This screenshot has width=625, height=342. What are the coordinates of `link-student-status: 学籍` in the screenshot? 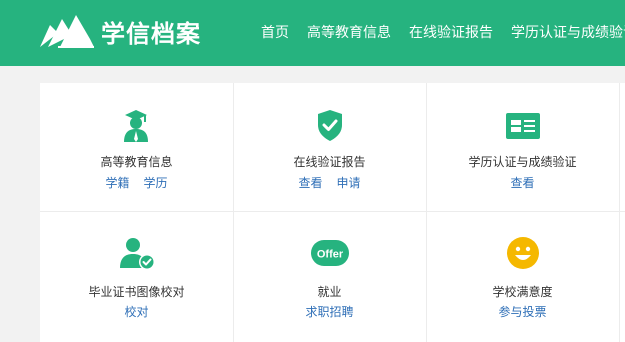 It's located at (117, 183).